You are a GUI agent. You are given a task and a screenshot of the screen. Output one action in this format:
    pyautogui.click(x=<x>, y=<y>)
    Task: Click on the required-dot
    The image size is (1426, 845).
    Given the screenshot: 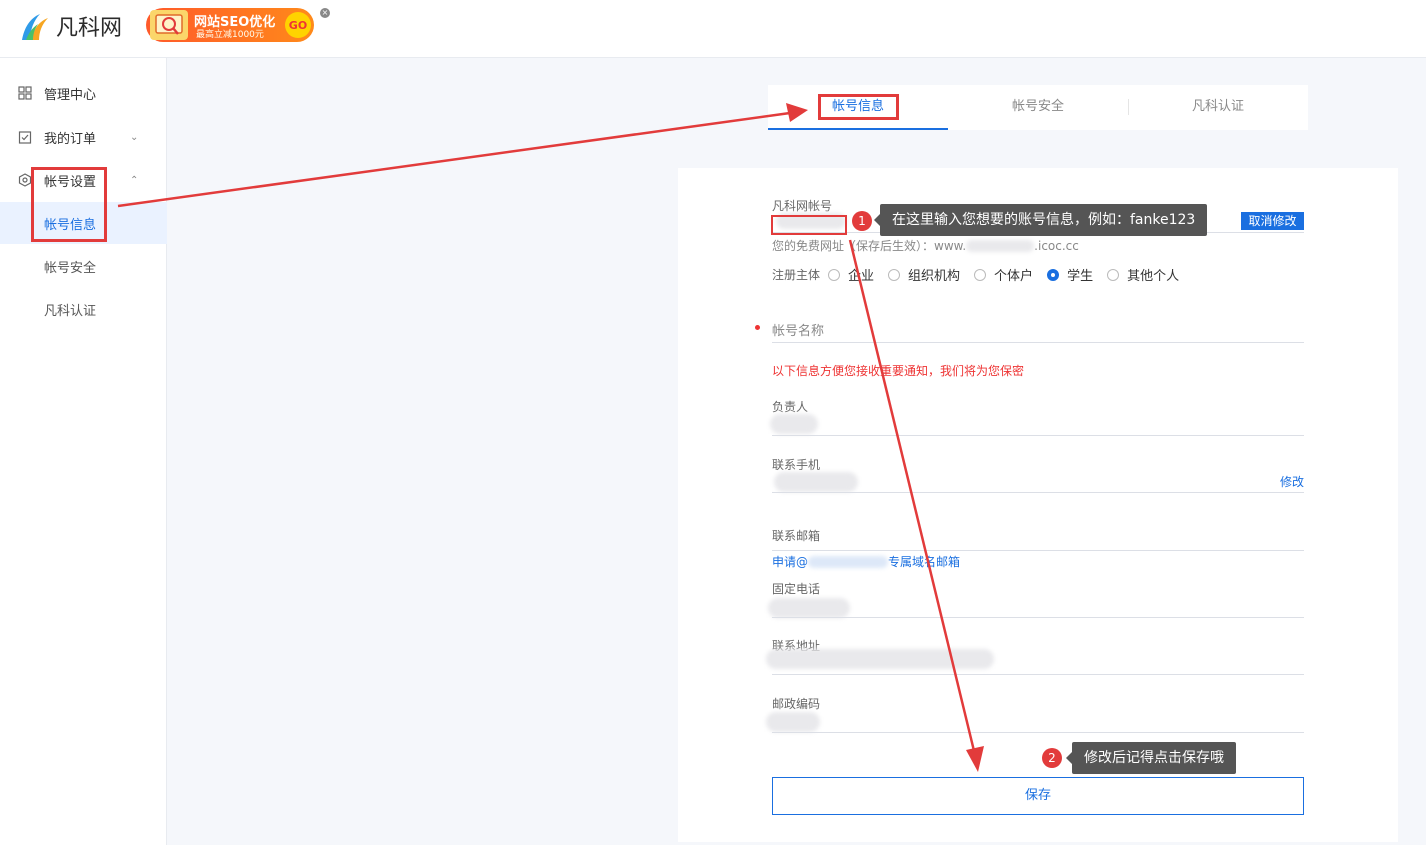 What is the action you would take?
    pyautogui.click(x=757, y=327)
    